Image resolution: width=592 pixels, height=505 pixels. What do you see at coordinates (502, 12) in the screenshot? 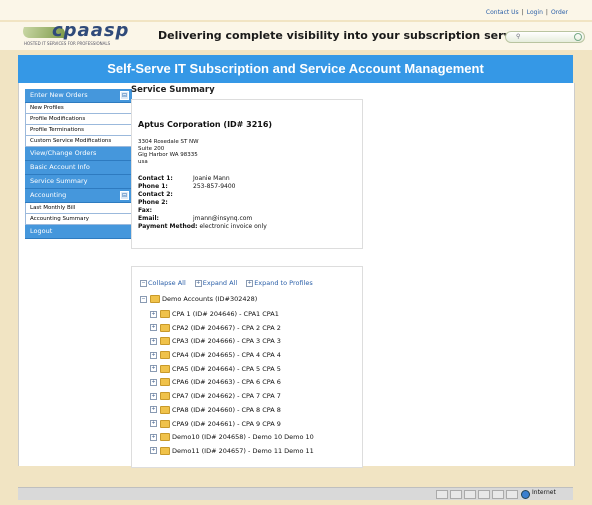
I see `contact-us-link: Contact Us` at bounding box center [502, 12].